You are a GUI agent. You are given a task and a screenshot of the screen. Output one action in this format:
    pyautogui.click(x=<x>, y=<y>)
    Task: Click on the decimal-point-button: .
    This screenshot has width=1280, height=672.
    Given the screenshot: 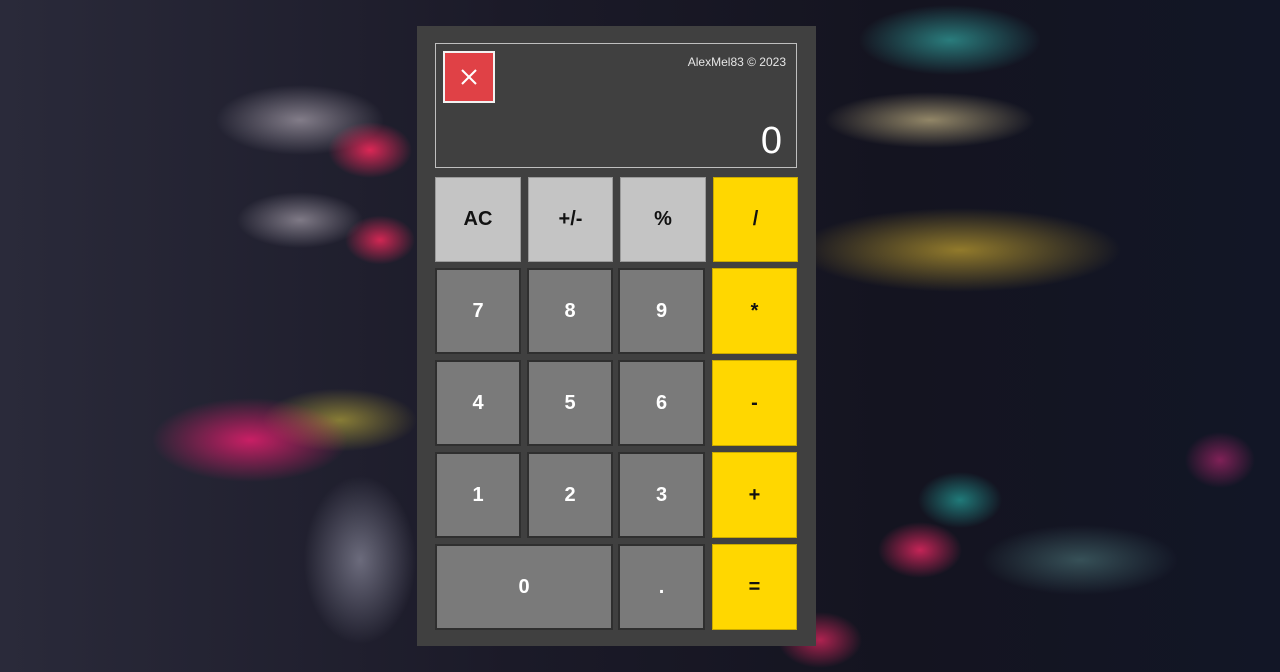 What is the action you would take?
    pyautogui.click(x=661, y=587)
    